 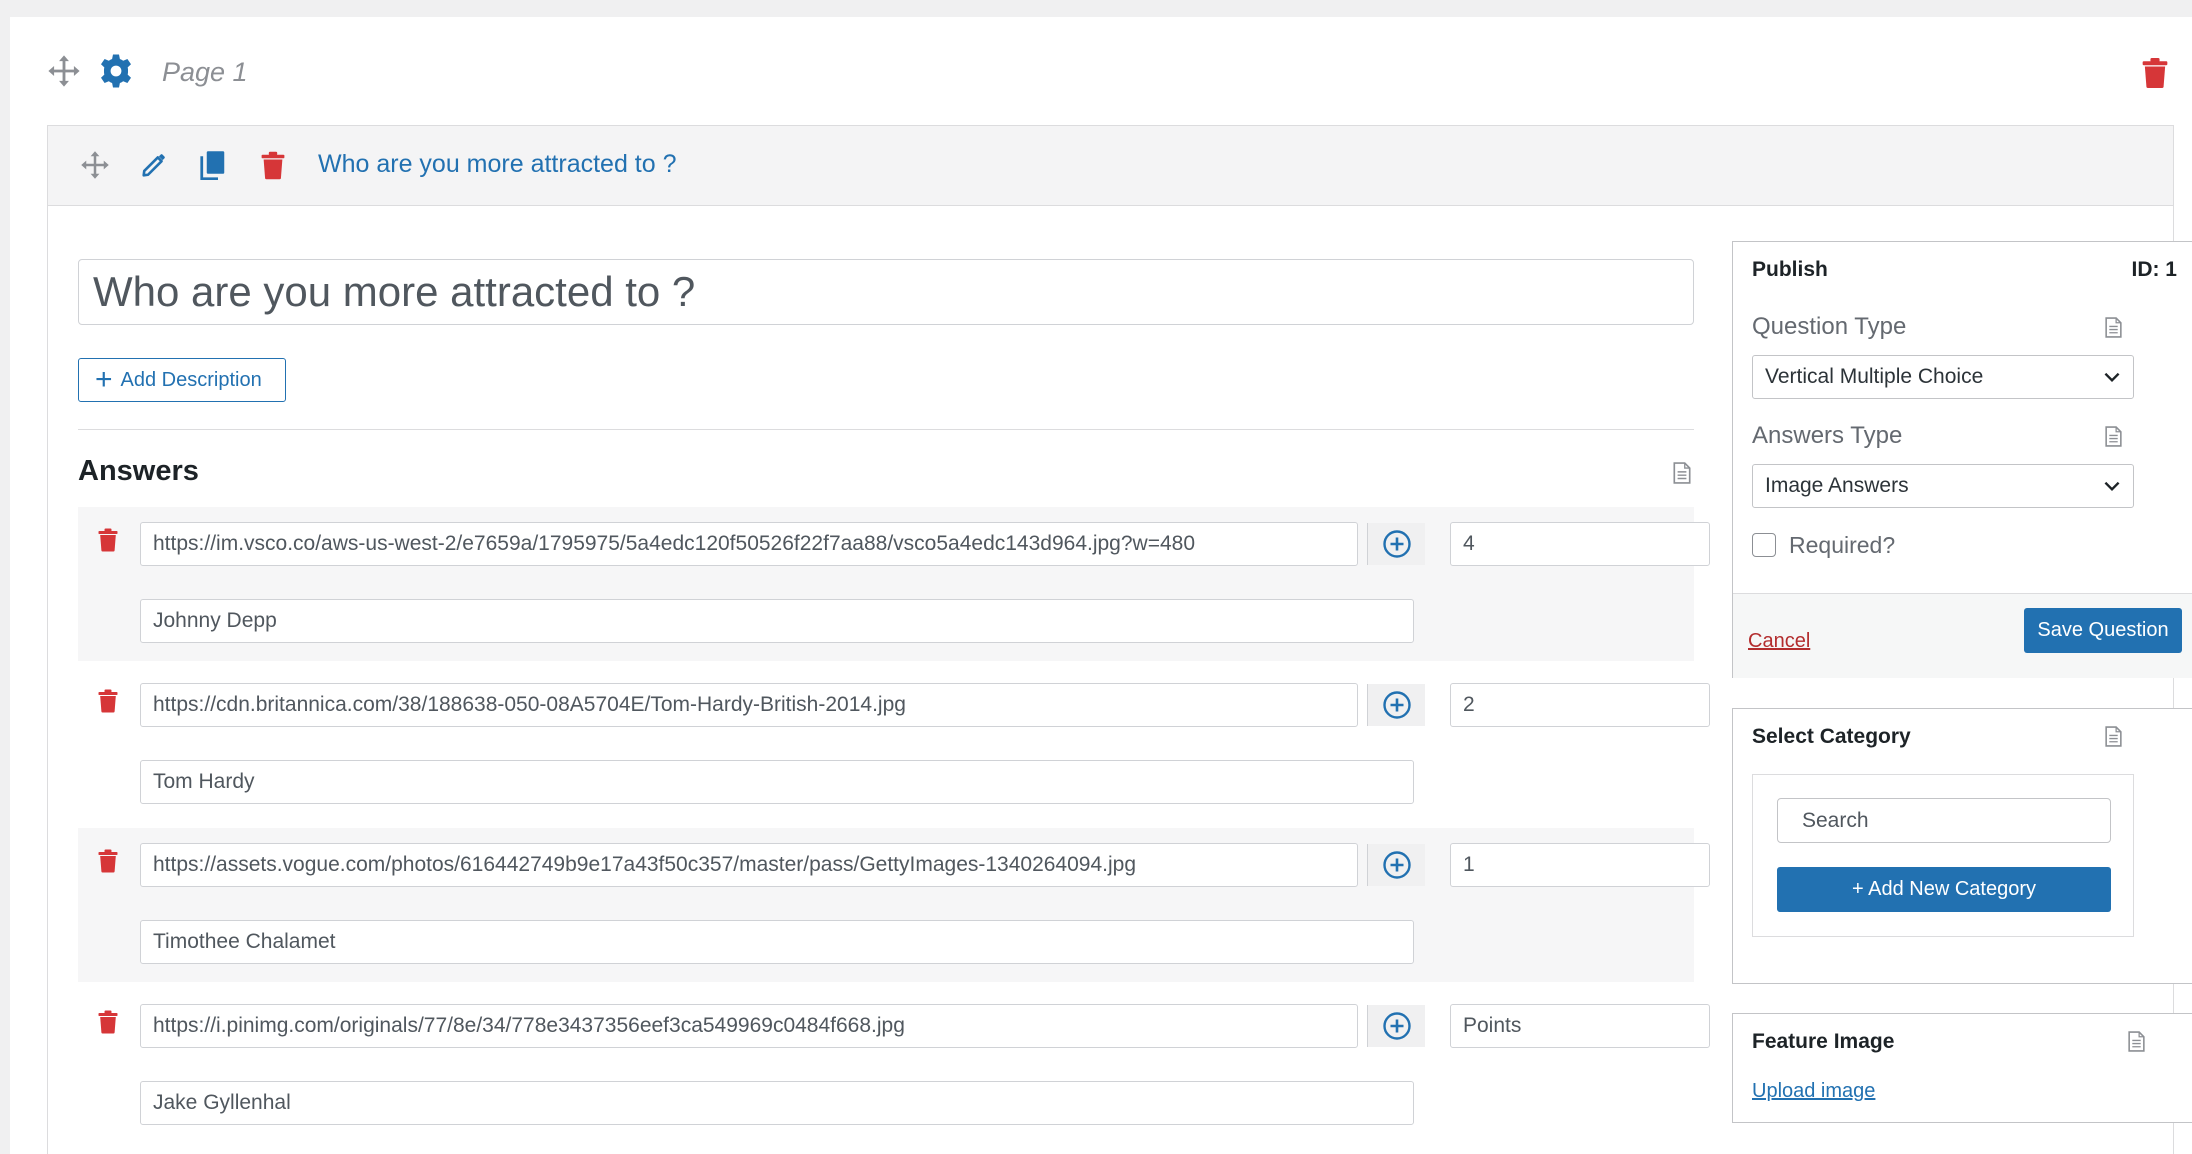 I want to click on feature-image-help-document-icon, so click(x=2136, y=1041).